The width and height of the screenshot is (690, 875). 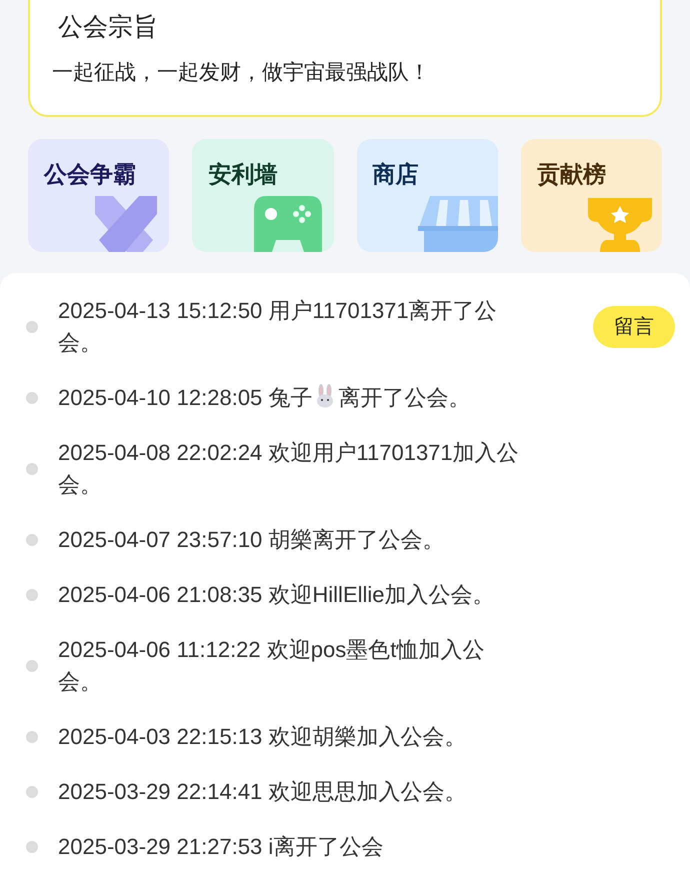 I want to click on log-text: 2025-03-29 21:27:53 i离开了公会, so click(x=221, y=846).